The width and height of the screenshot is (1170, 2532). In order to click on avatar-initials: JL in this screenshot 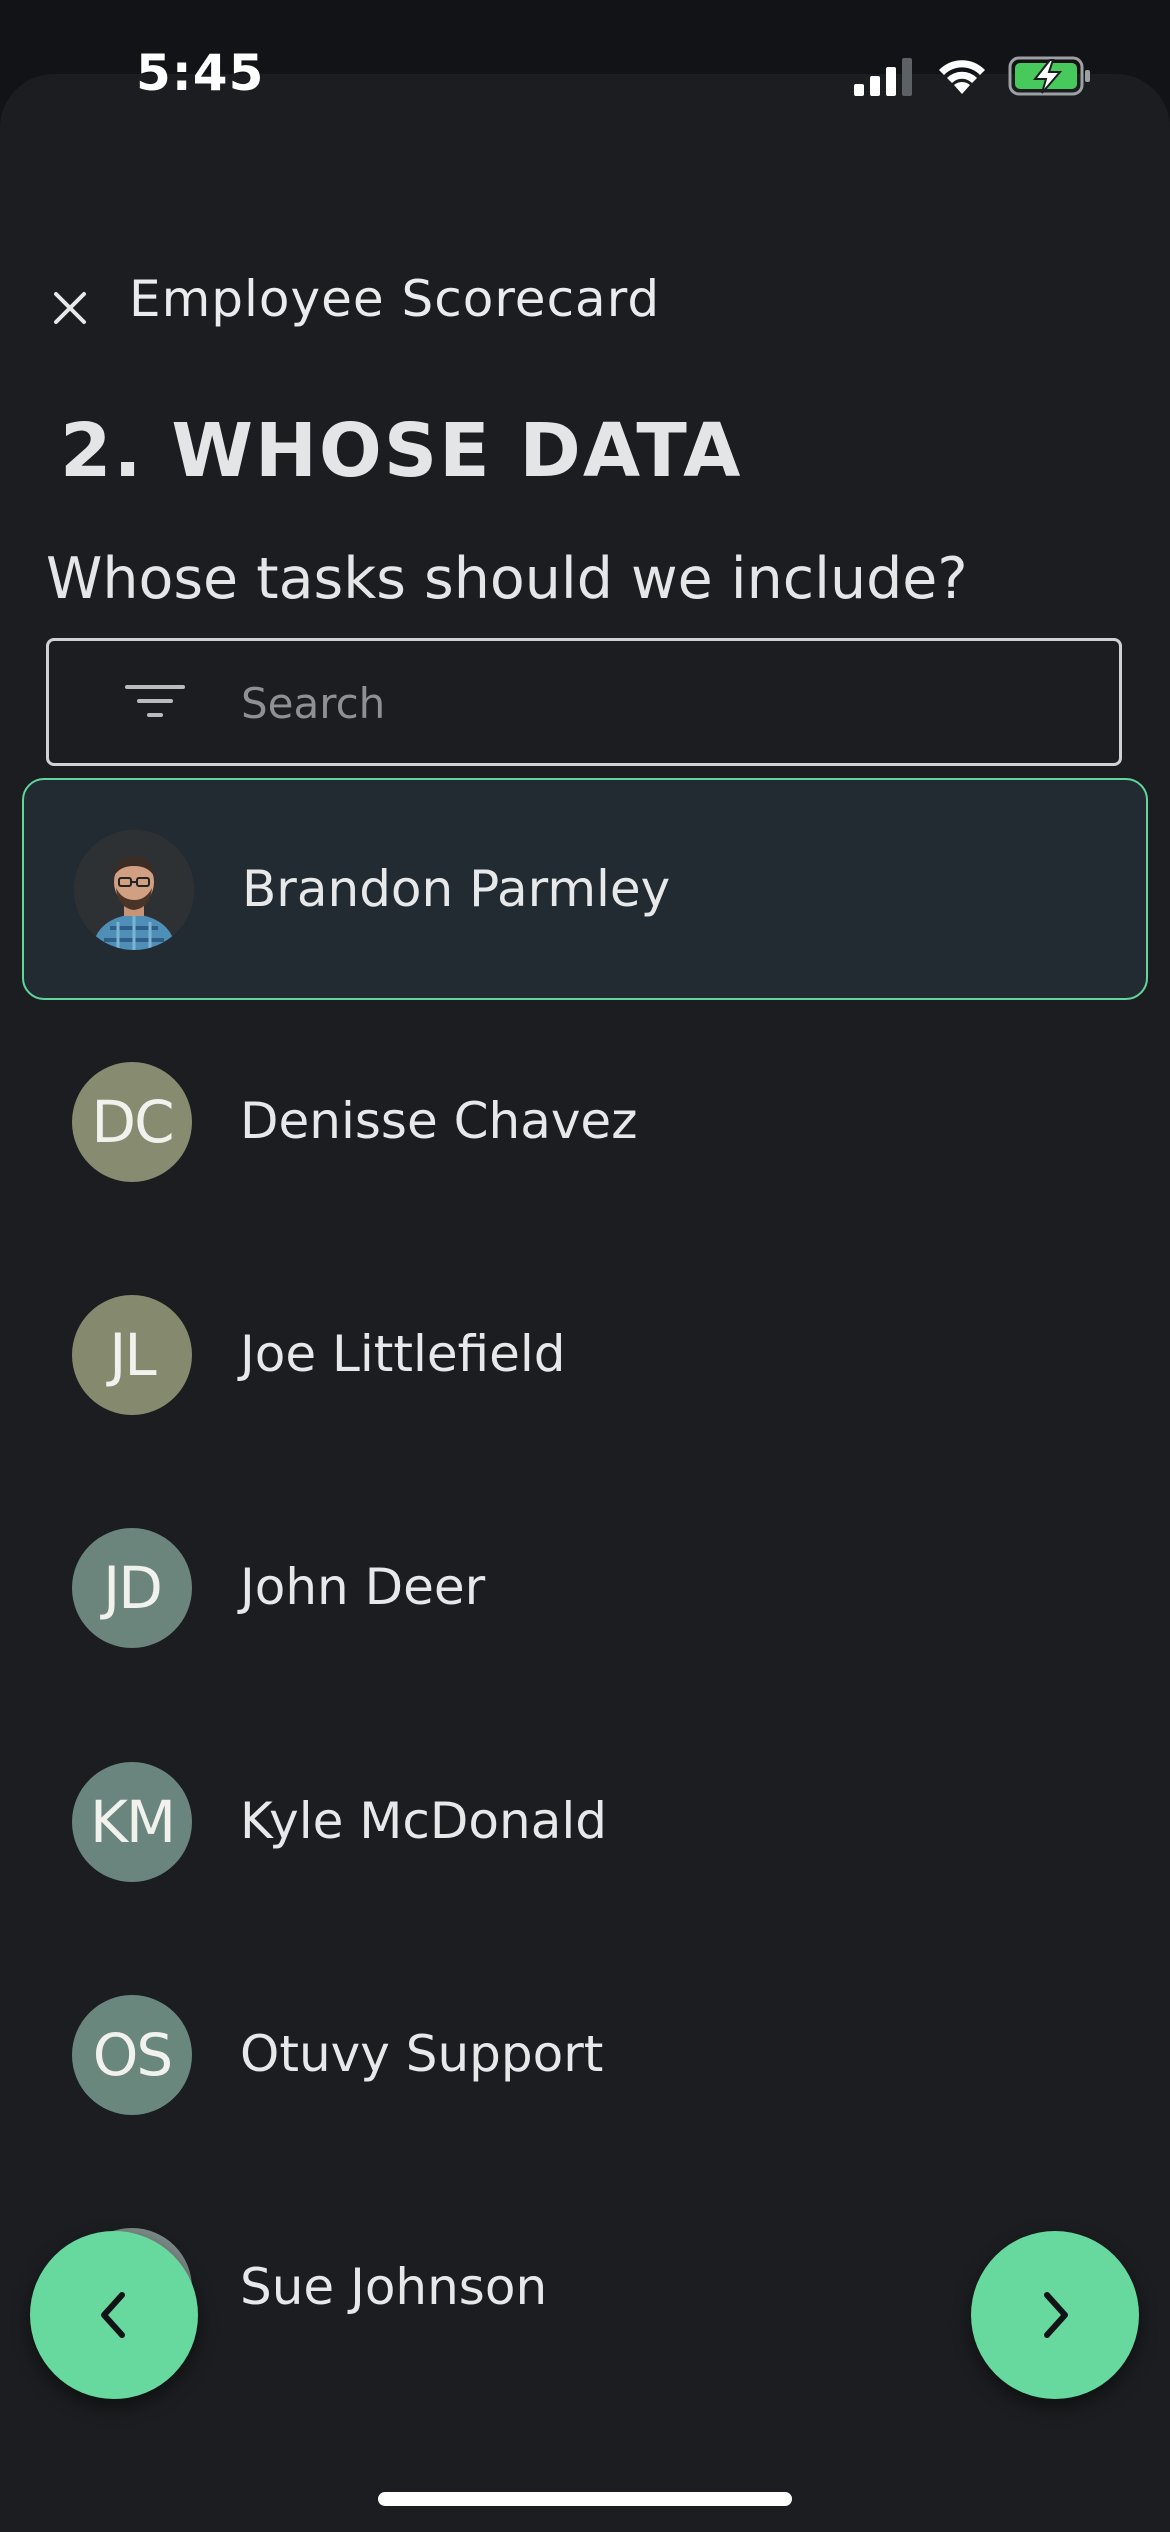, I will do `click(132, 1355)`.